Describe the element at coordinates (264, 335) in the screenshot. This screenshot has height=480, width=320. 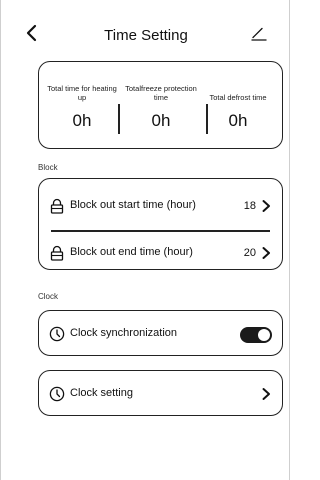
I see `toggle-knob` at that location.